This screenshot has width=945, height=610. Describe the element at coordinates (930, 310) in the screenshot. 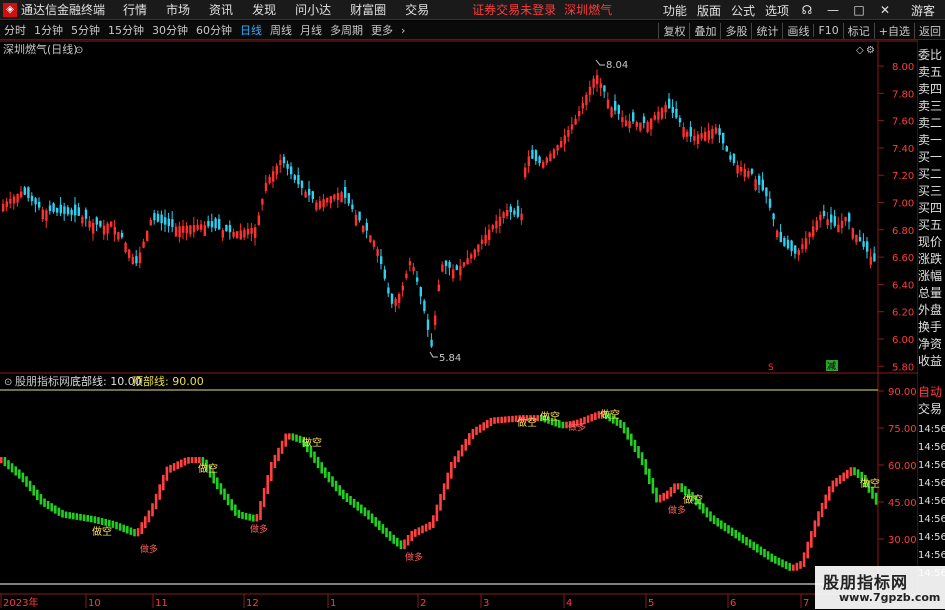

I see `quote-field: 外盘` at that location.